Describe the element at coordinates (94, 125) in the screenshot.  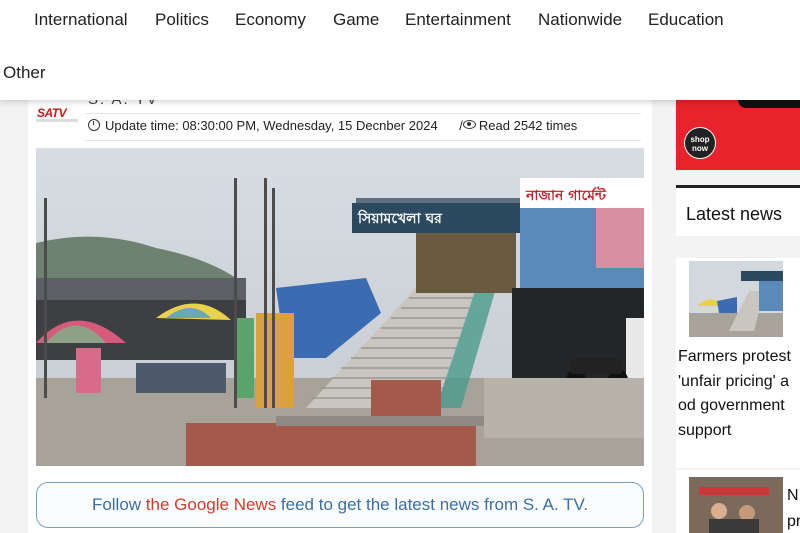
I see `clock-icon` at that location.